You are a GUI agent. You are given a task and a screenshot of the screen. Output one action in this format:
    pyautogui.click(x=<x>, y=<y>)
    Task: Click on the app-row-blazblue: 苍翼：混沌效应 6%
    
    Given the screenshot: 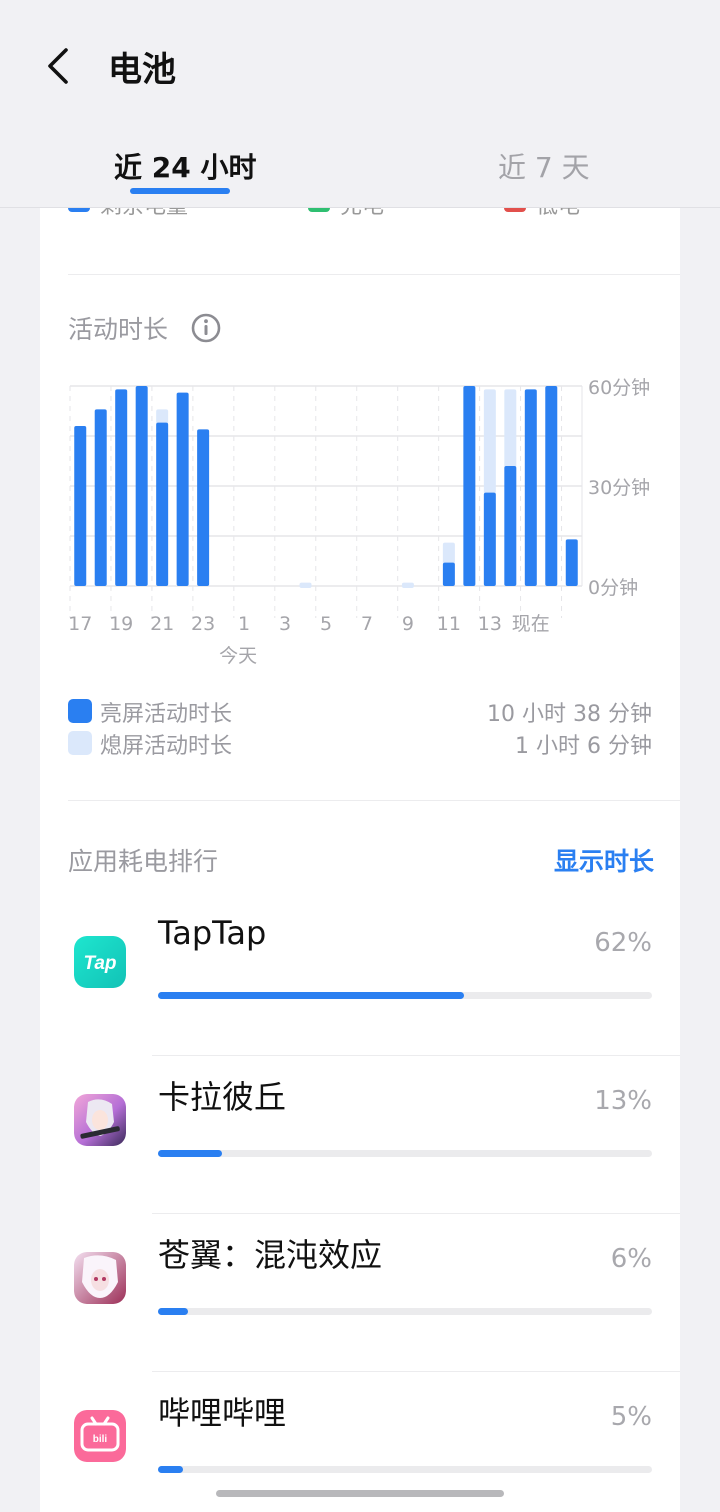 What is the action you would take?
    pyautogui.click(x=360, y=1293)
    